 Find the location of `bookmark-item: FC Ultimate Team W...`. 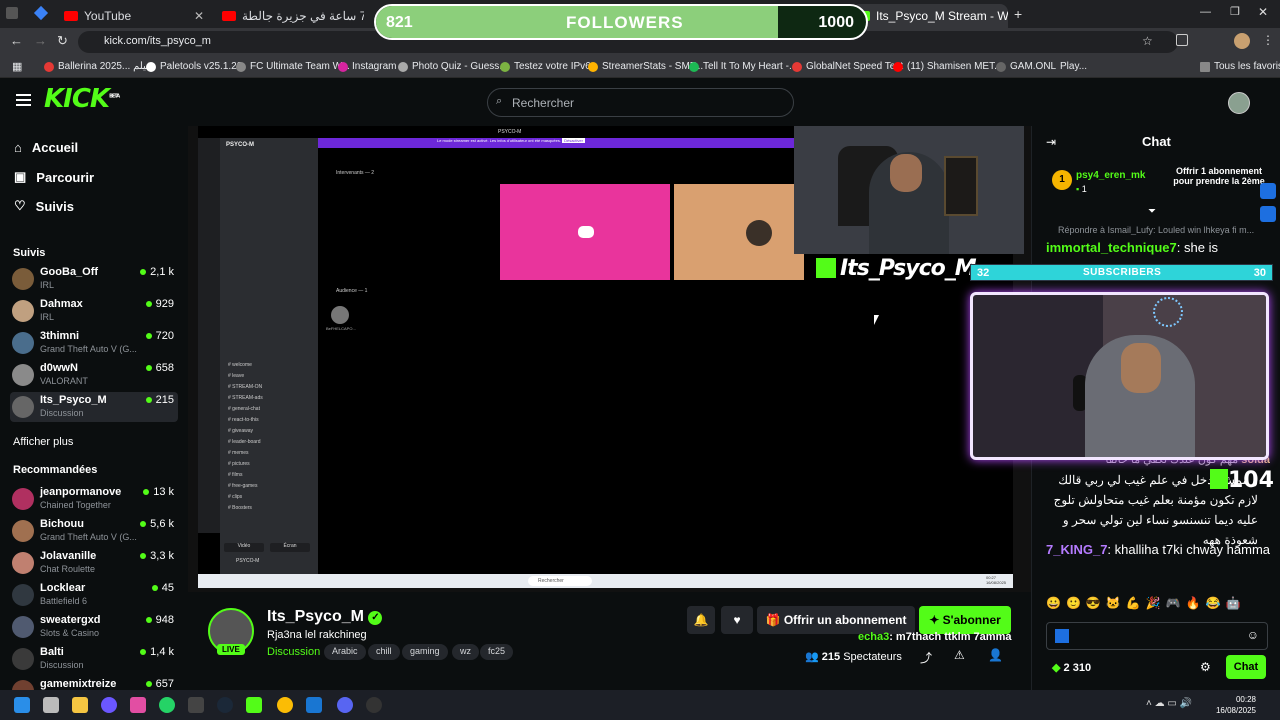

bookmark-item: FC Ultimate Team W... is located at coordinates (293, 66).